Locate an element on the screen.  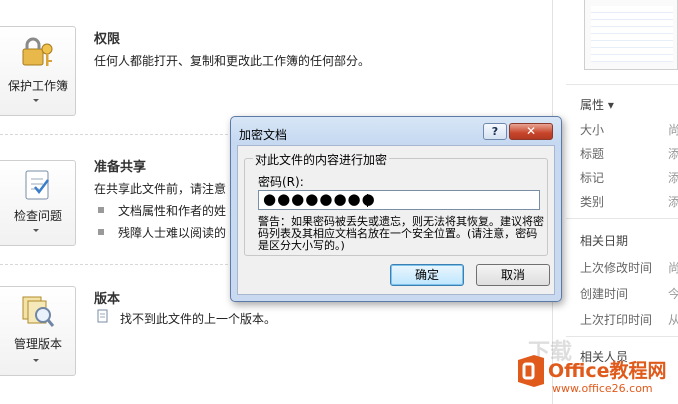
manage-versions-button: 管理版本 is located at coordinates (38, 331).